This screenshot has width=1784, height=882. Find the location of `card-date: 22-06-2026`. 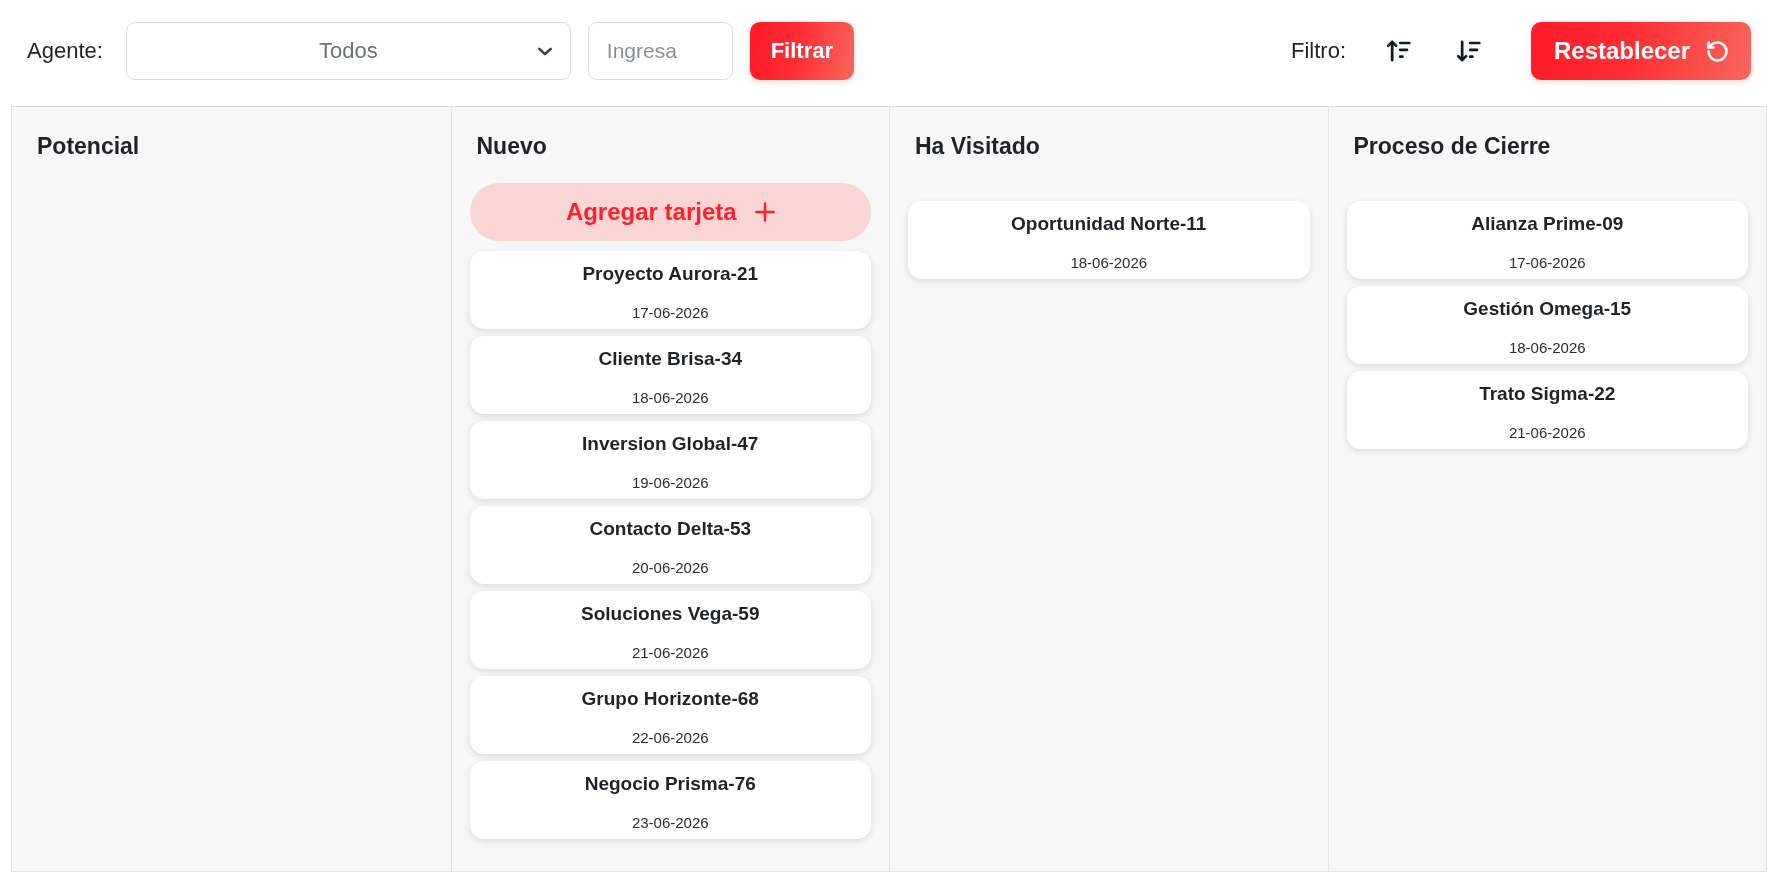

card-date: 22-06-2026 is located at coordinates (670, 738).